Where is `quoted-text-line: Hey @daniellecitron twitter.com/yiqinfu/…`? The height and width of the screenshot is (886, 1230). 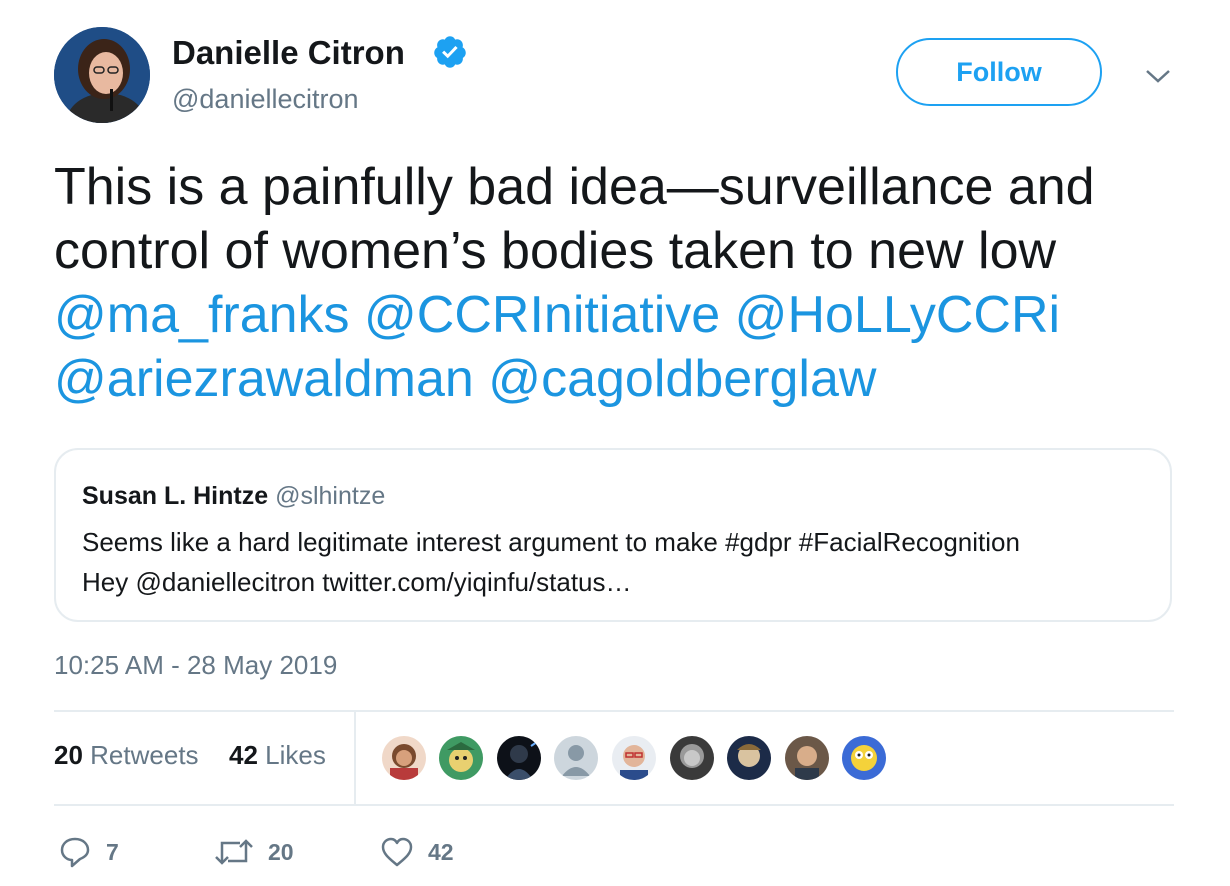
quoted-text-line: Hey @daniellecitron twitter.com/yiqinfu/… is located at coordinates (357, 582).